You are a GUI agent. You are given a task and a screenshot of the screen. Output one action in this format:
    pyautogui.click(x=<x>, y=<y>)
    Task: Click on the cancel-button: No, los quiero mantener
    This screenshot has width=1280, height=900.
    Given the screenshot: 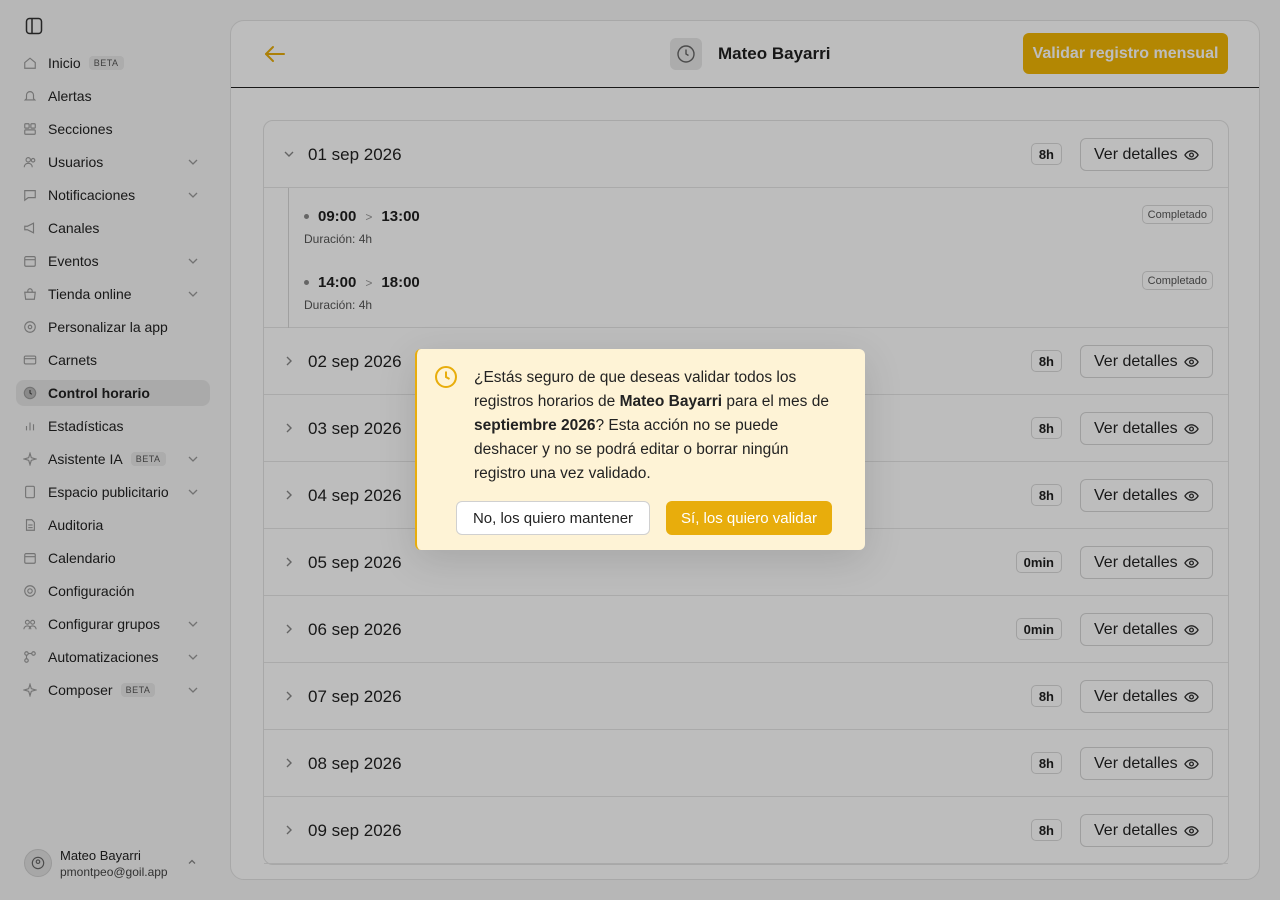 What is the action you would take?
    pyautogui.click(x=553, y=518)
    